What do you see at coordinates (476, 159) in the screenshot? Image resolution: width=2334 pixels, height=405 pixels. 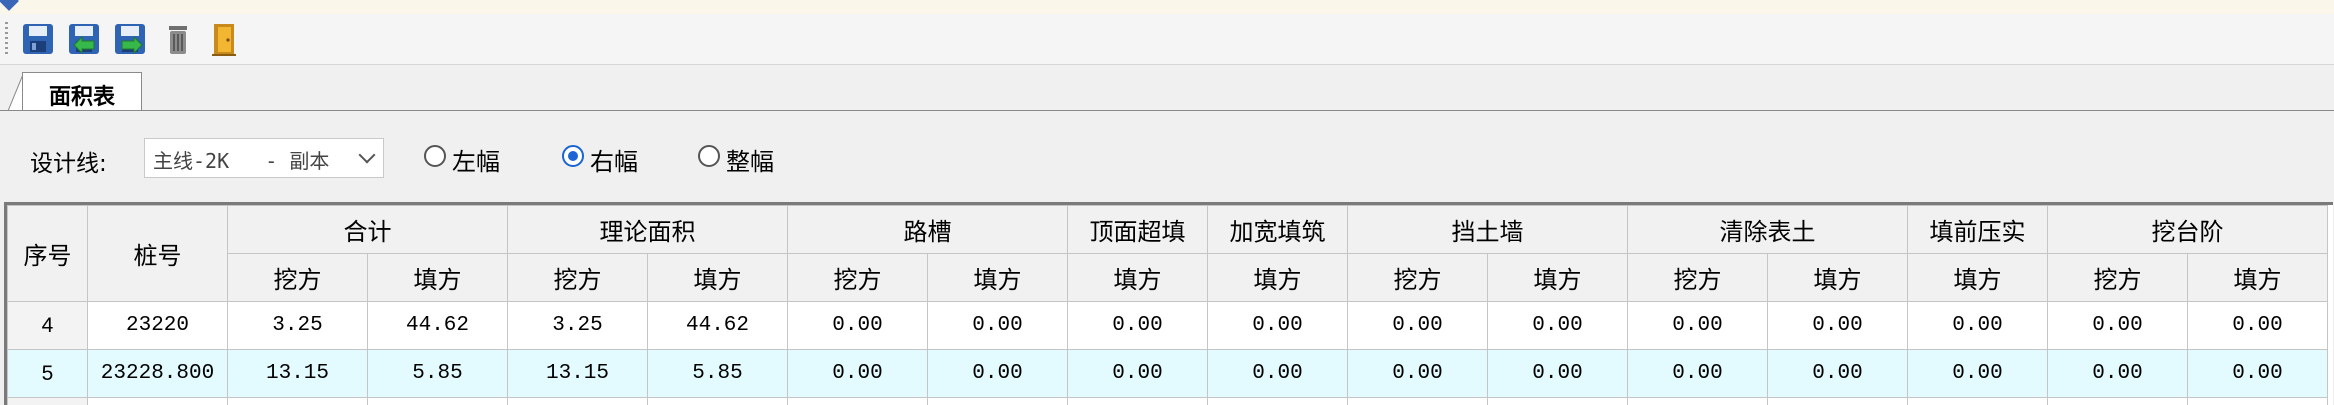 I see `radio-left-label: 左幅` at bounding box center [476, 159].